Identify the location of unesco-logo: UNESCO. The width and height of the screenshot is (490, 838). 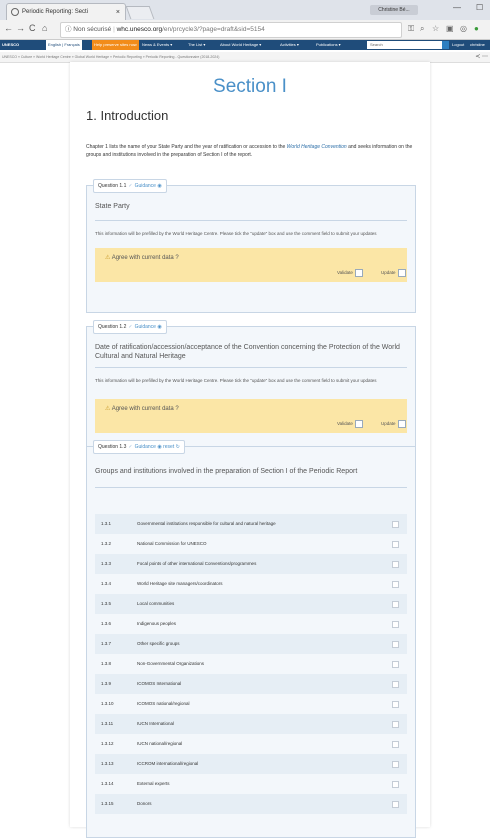
(10, 45).